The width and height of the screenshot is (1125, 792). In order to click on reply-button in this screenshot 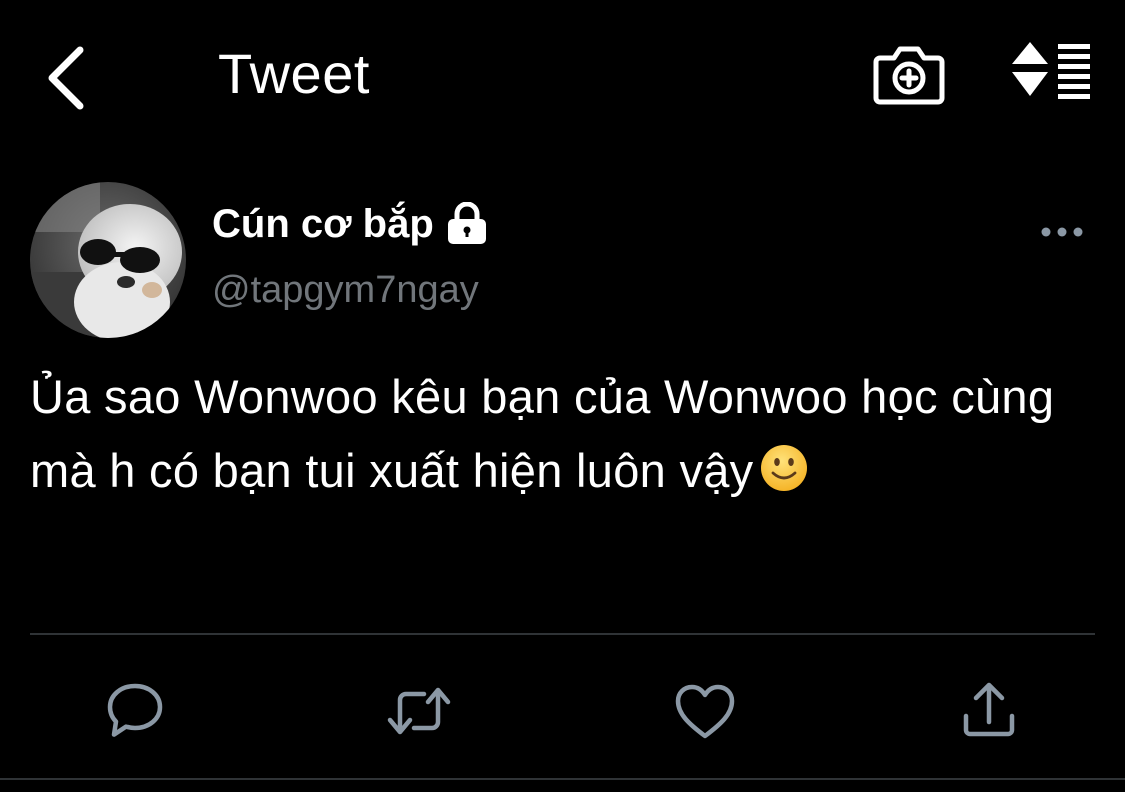, I will do `click(135, 711)`.